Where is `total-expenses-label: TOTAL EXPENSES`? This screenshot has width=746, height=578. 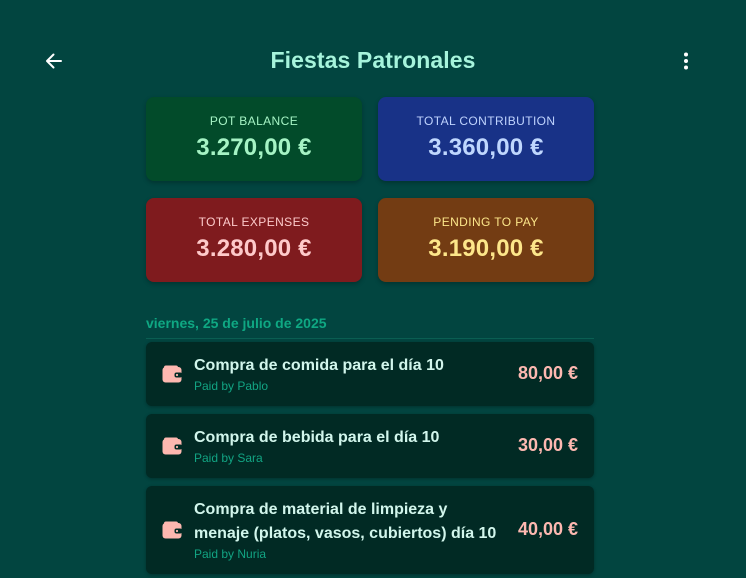
total-expenses-label: TOTAL EXPENSES is located at coordinates (254, 222).